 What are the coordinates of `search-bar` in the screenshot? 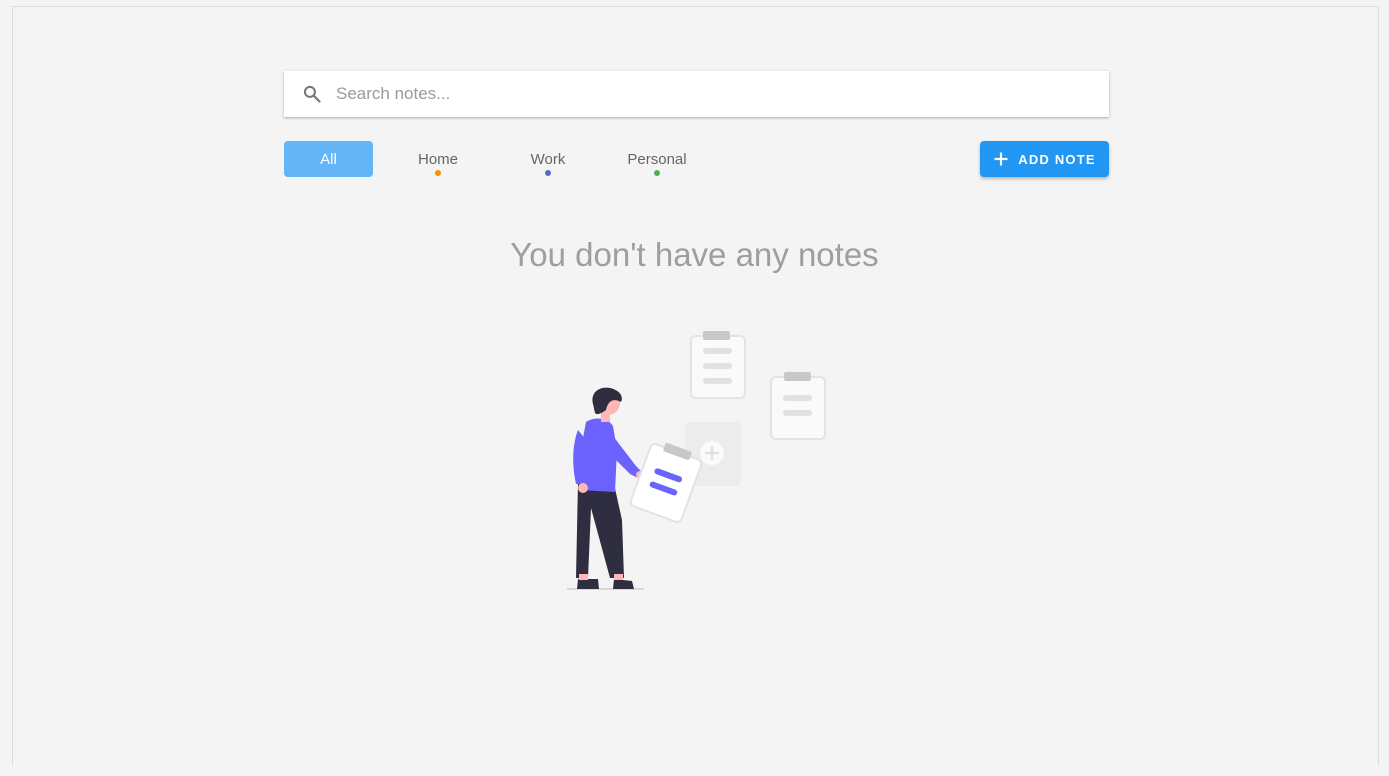 It's located at (696, 94).